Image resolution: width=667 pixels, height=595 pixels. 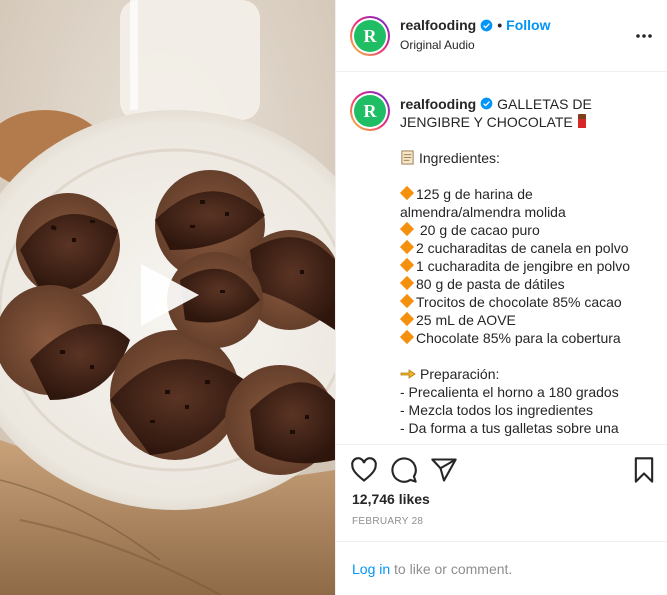 I want to click on memo-icon, so click(x=407, y=157).